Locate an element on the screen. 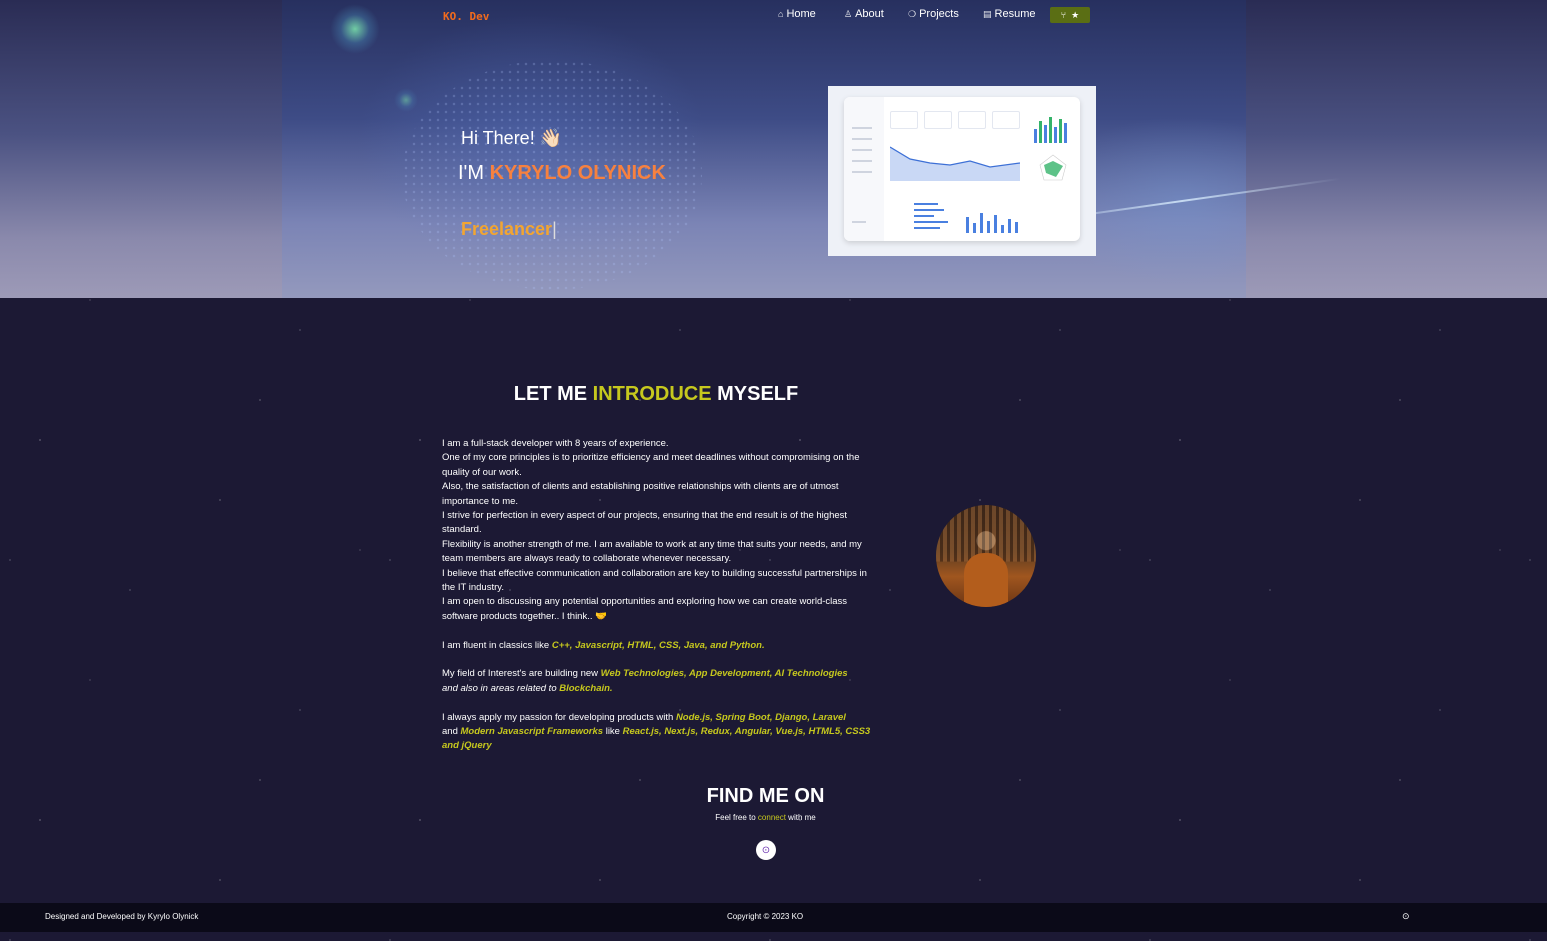  hero-name-line: I'M KYRYLO OLYNICK is located at coordinates (562, 173).